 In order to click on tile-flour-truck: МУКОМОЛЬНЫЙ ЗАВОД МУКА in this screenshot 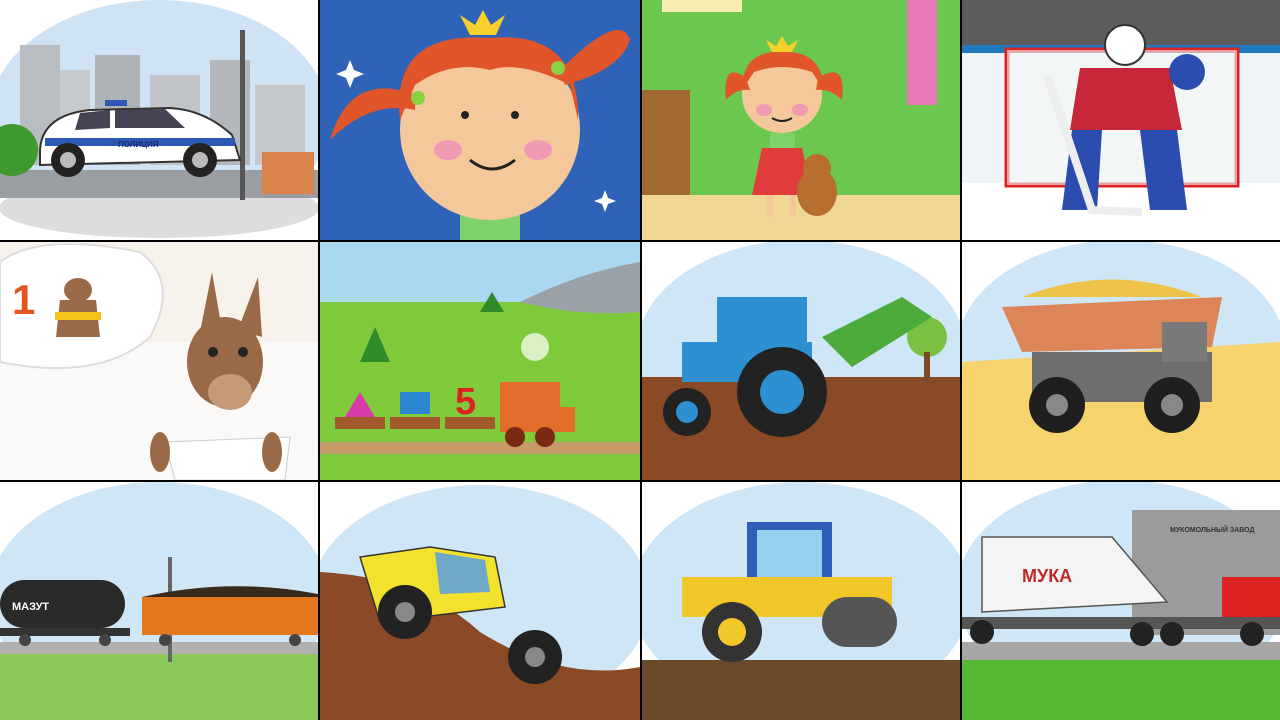, I will do `click(1121, 601)`.